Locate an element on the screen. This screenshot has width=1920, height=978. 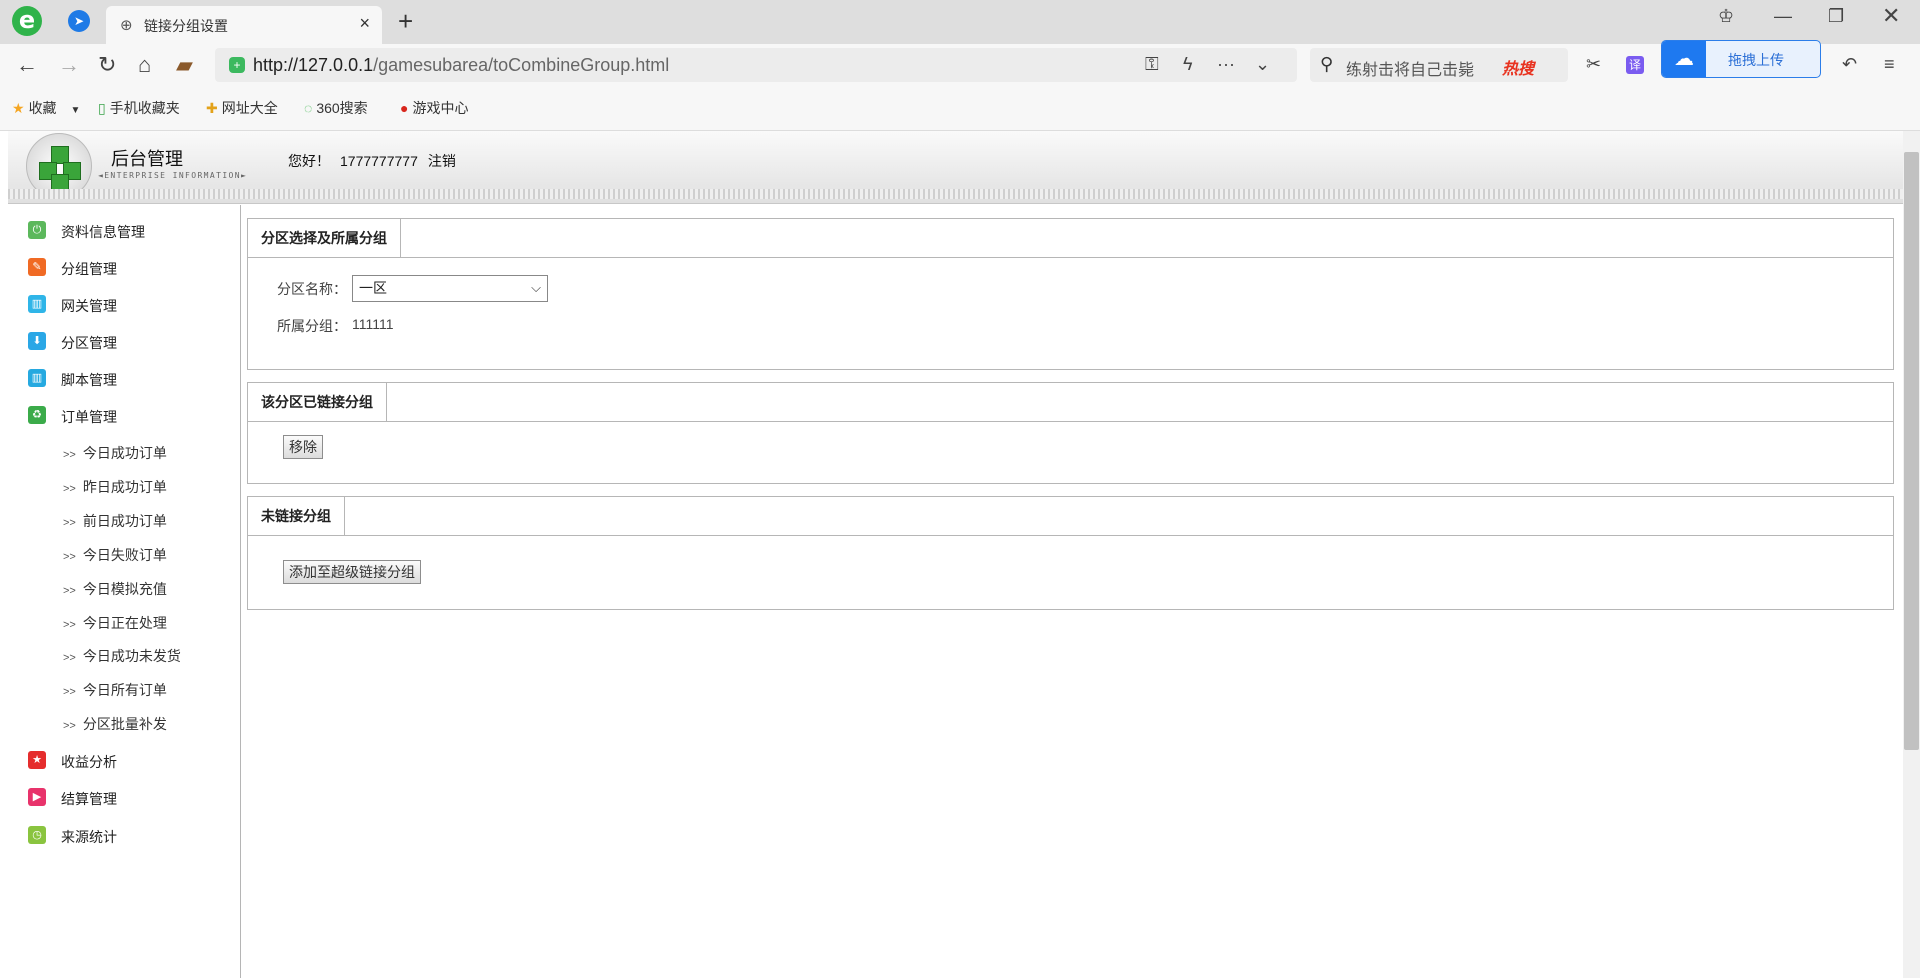
undo-icon: ↶ is located at coordinates (1849, 64).